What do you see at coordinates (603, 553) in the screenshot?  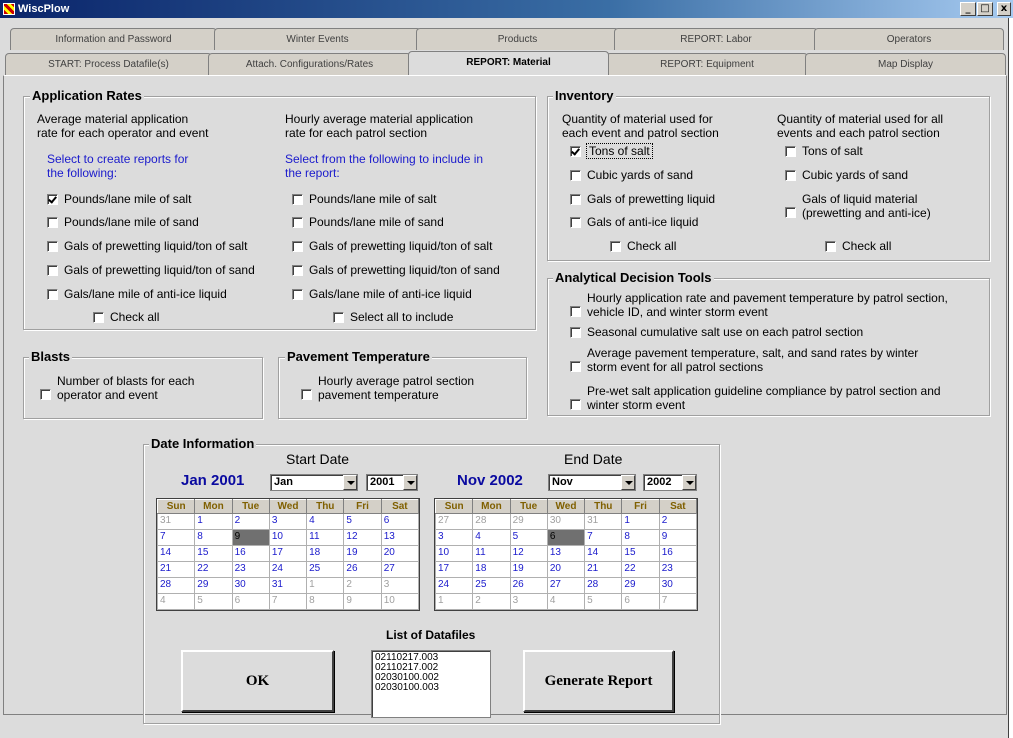 I see `calendar-day: 14` at bounding box center [603, 553].